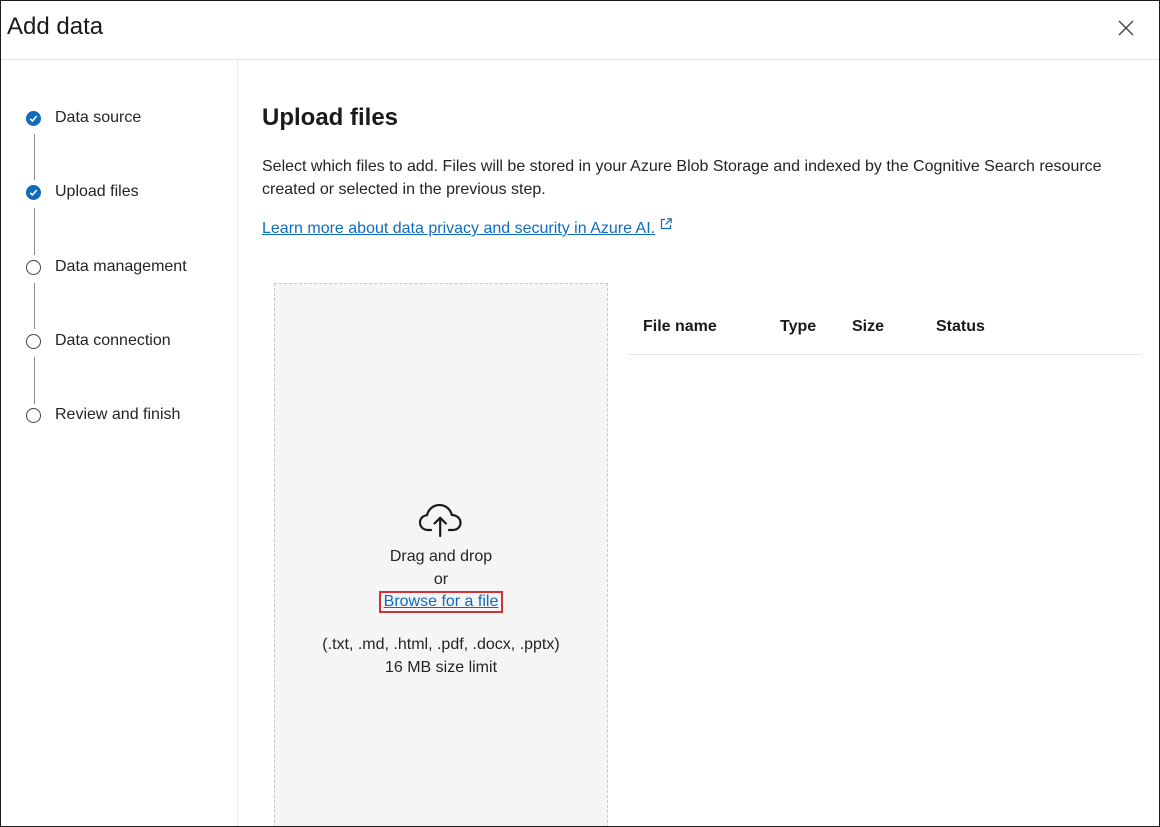 This screenshot has height=827, width=1160. Describe the element at coordinates (97, 191) in the screenshot. I see `step-label: Upload files` at that location.